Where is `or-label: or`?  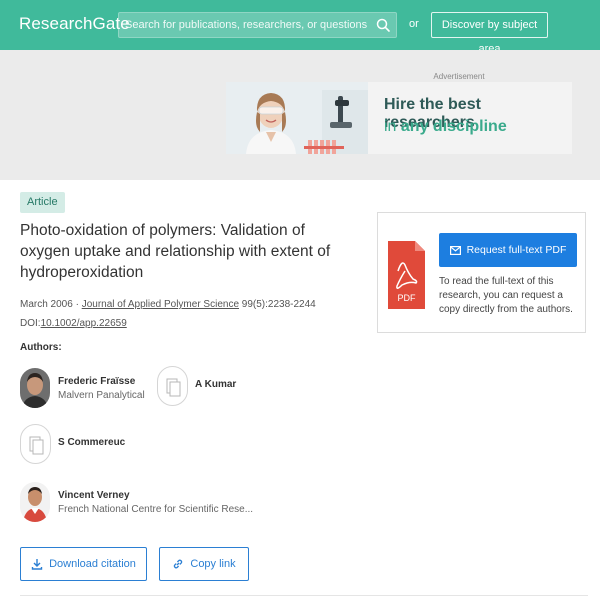 or-label: or is located at coordinates (414, 24).